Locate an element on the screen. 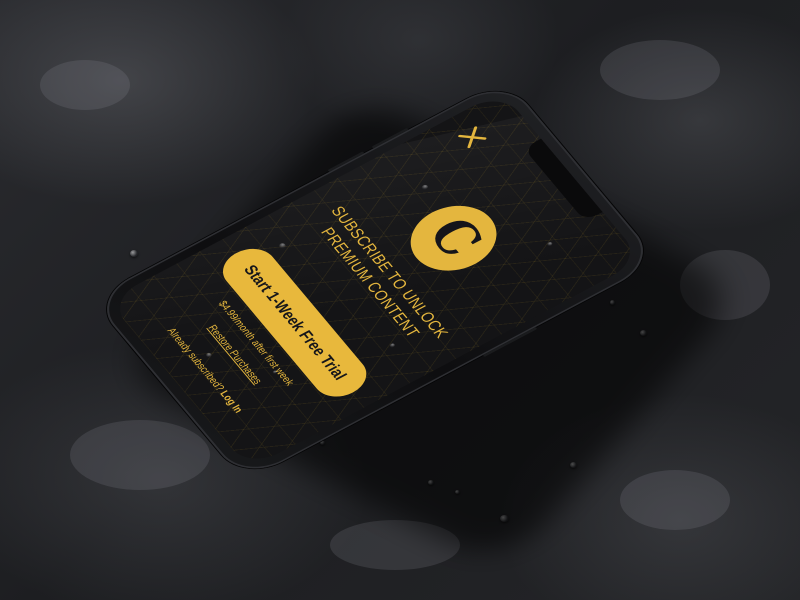  logo-letter: C is located at coordinates (455, 237).